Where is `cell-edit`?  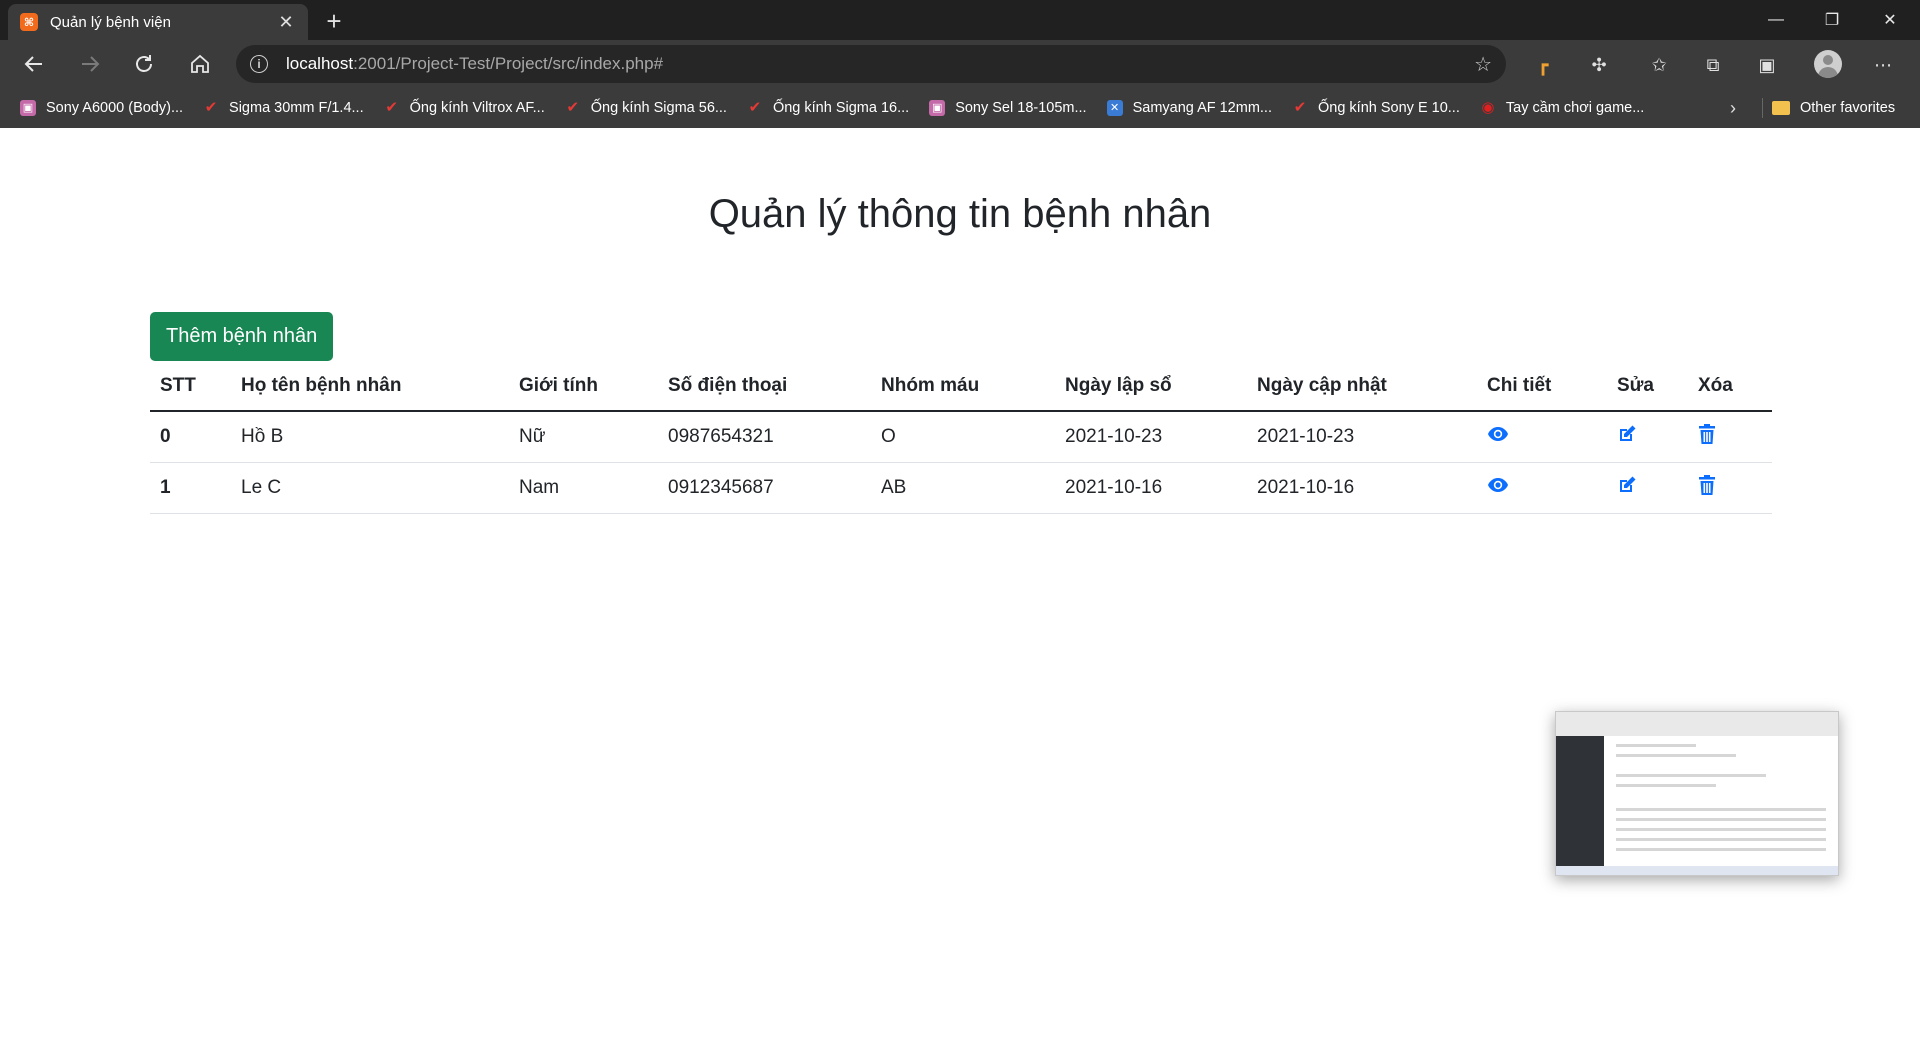
cell-edit is located at coordinates (1647, 488).